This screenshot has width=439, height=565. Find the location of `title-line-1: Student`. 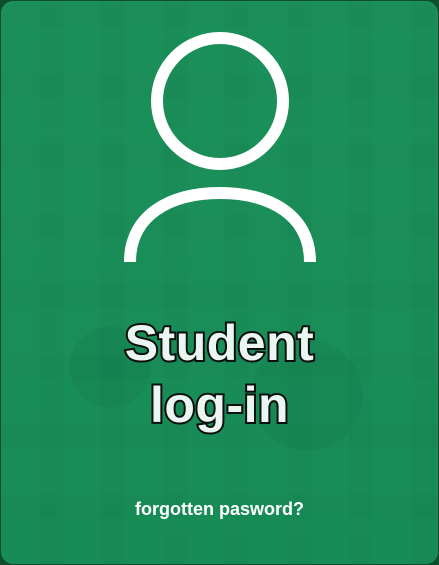

title-line-1: Student is located at coordinates (219, 343).